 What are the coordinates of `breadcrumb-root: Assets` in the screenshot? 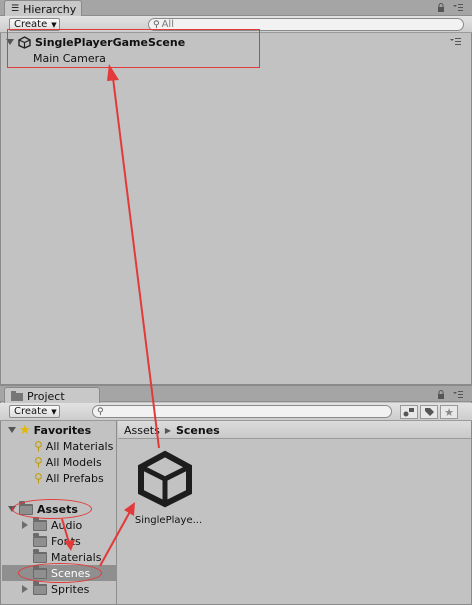 It's located at (142, 430).